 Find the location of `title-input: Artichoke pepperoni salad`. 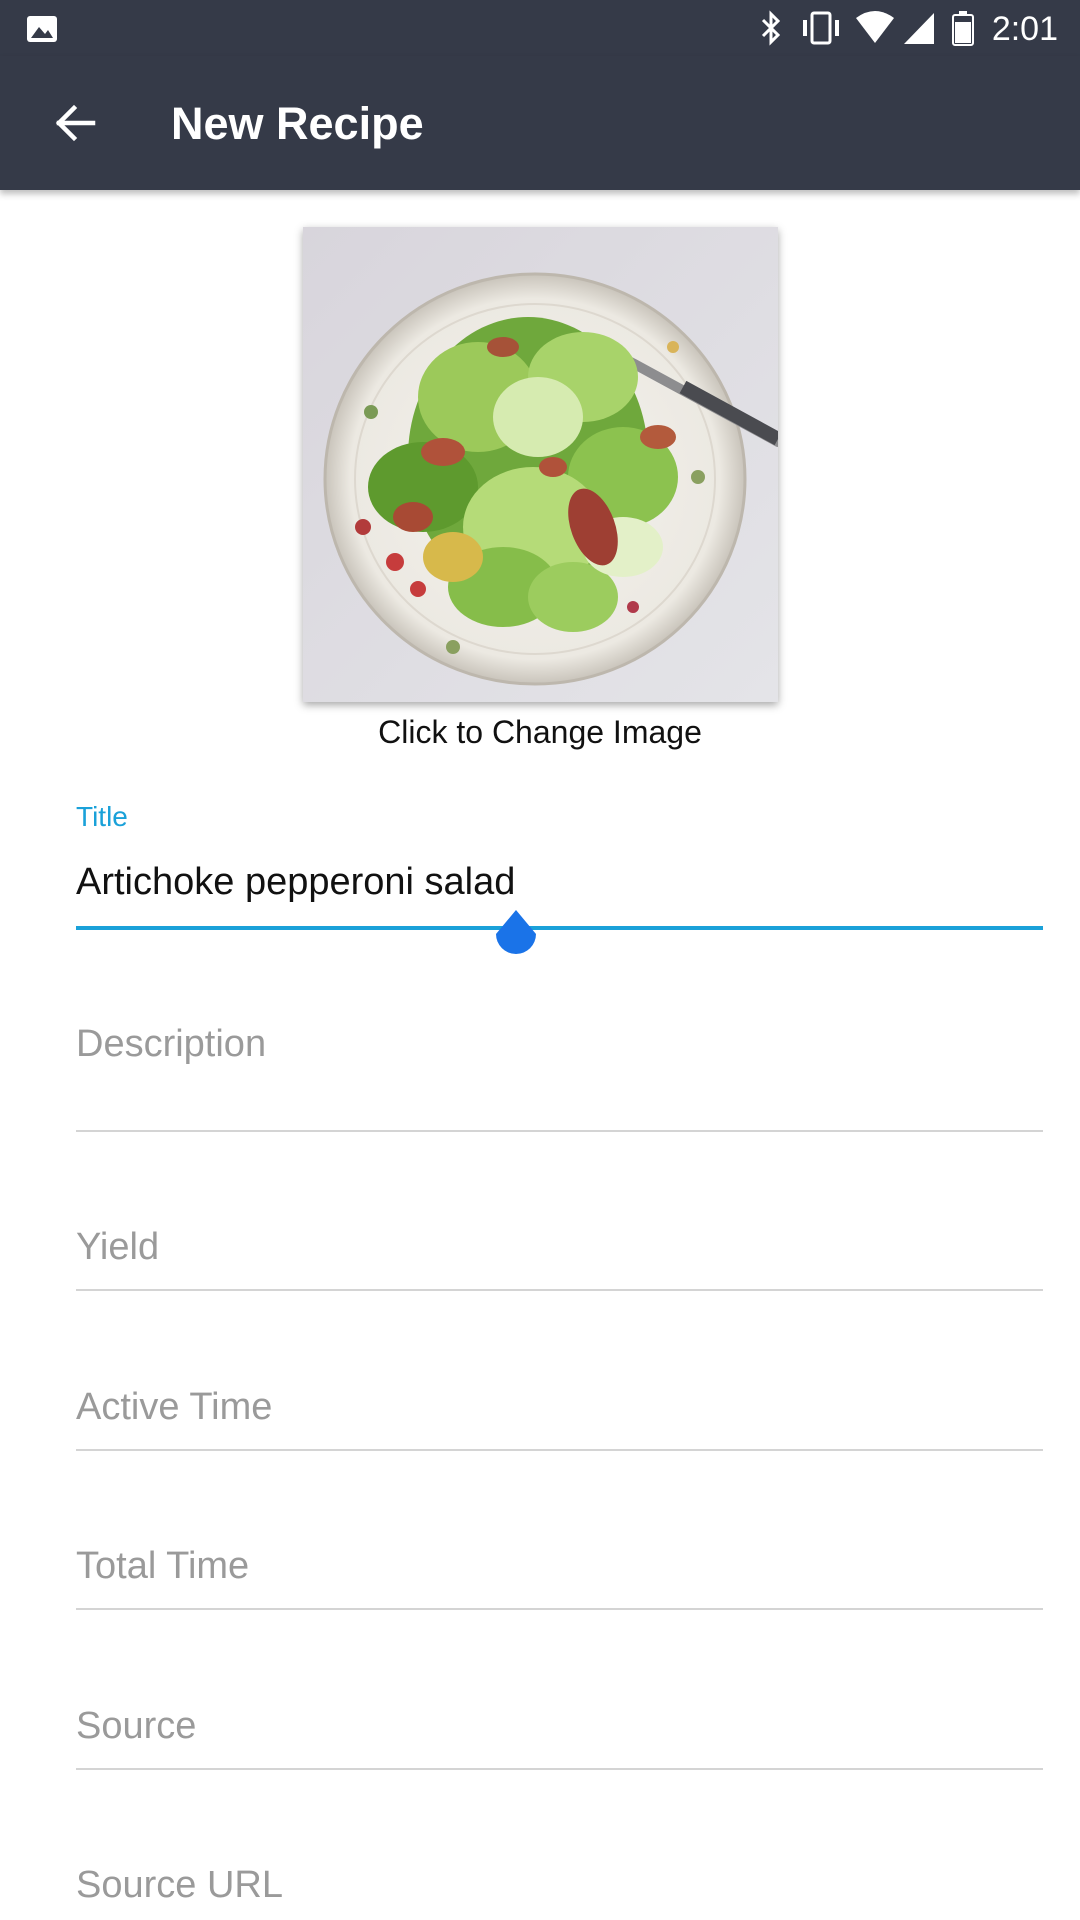

title-input: Artichoke pepperoni salad is located at coordinates (295, 882).